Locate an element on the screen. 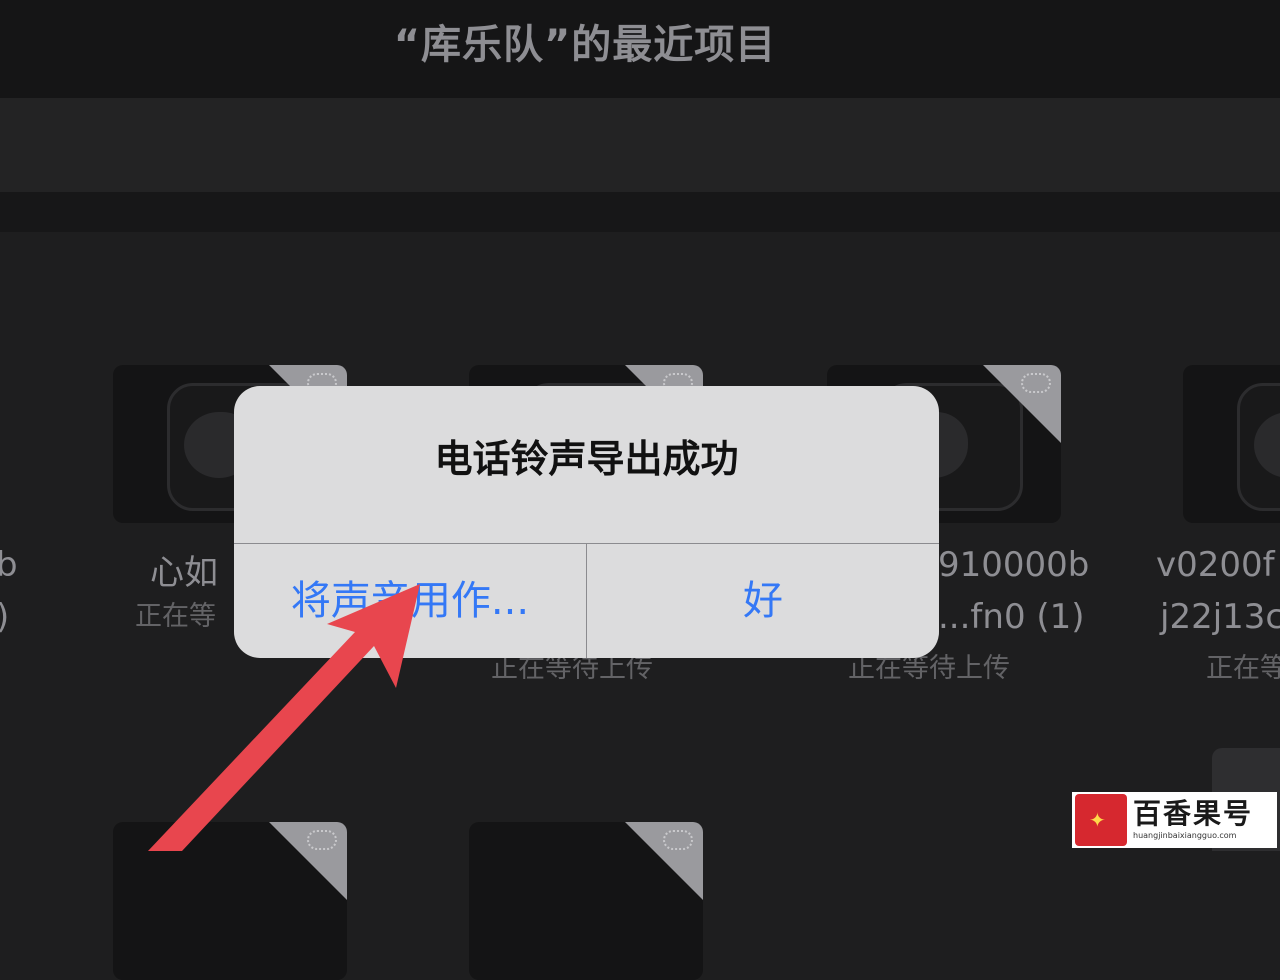 The image size is (1280, 980). annotation-arrow is located at coordinates (284, 717).